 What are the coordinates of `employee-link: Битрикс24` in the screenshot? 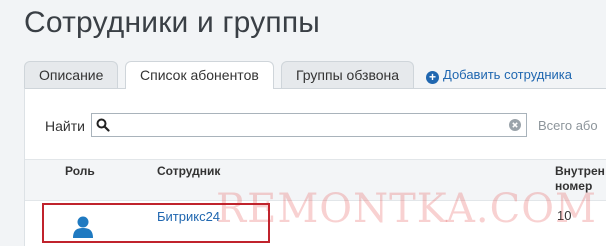 It's located at (188, 216).